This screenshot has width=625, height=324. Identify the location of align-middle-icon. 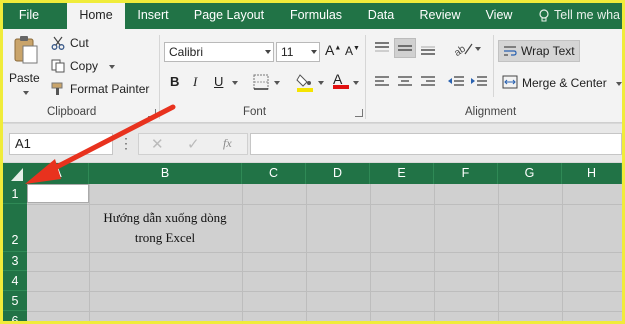
(405, 48).